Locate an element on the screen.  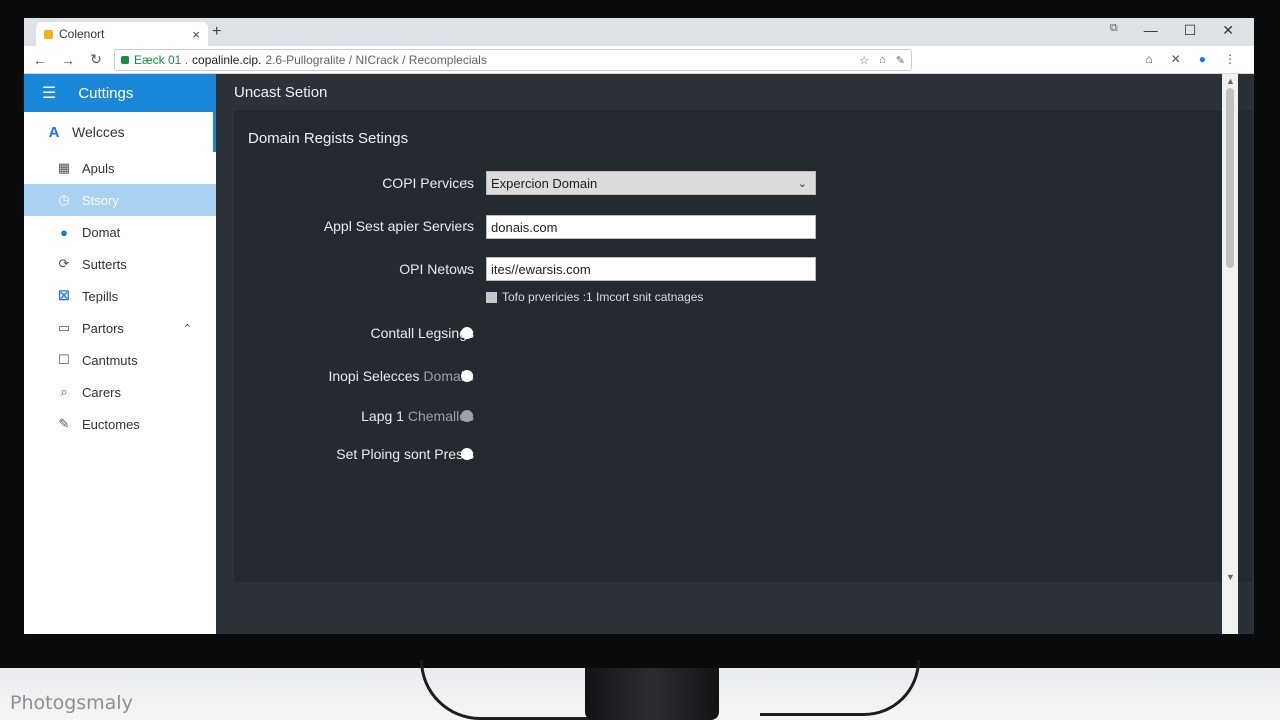
sidebar-item-euctomes: ✎ Euctomes is located at coordinates (120, 424).